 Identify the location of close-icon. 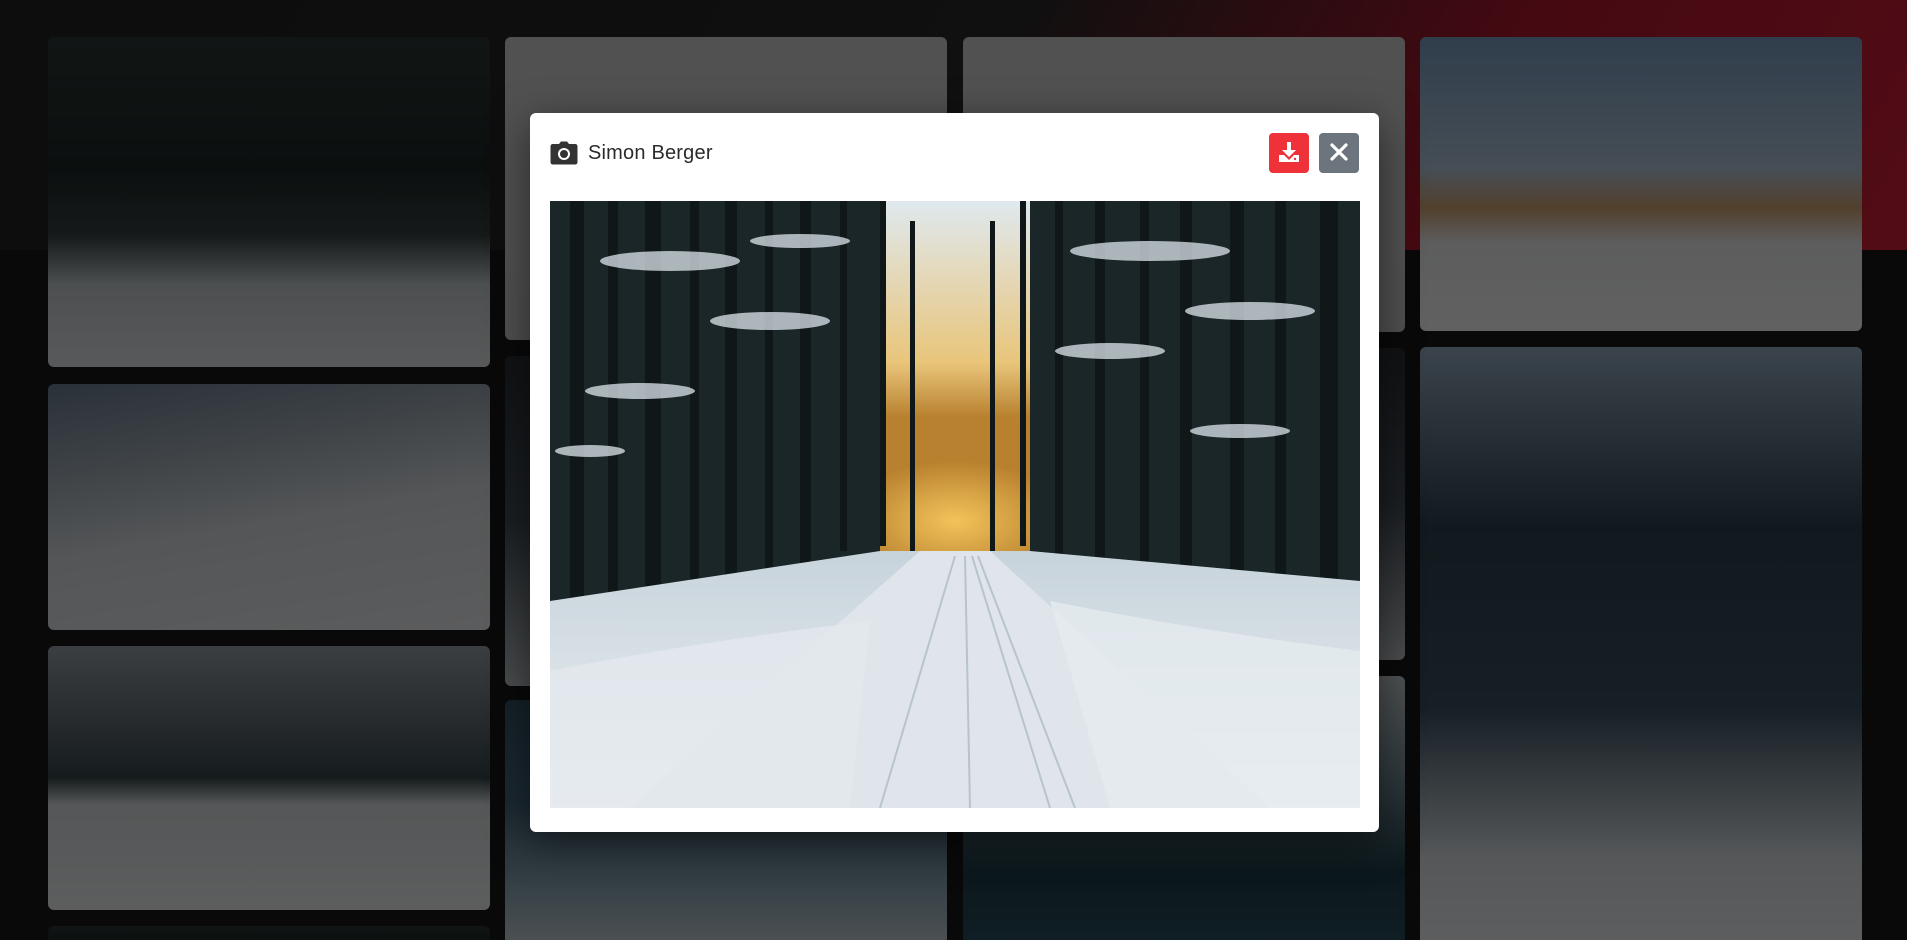
(1339, 153).